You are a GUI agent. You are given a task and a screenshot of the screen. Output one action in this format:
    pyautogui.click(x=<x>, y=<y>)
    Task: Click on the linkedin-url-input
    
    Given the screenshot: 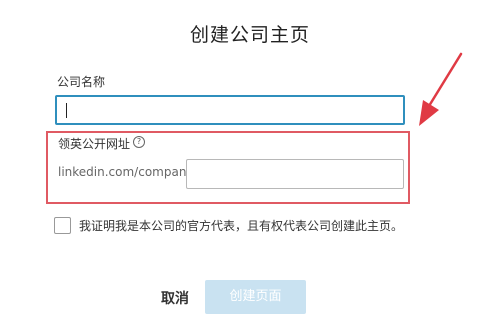 What is the action you would take?
    pyautogui.click(x=295, y=174)
    